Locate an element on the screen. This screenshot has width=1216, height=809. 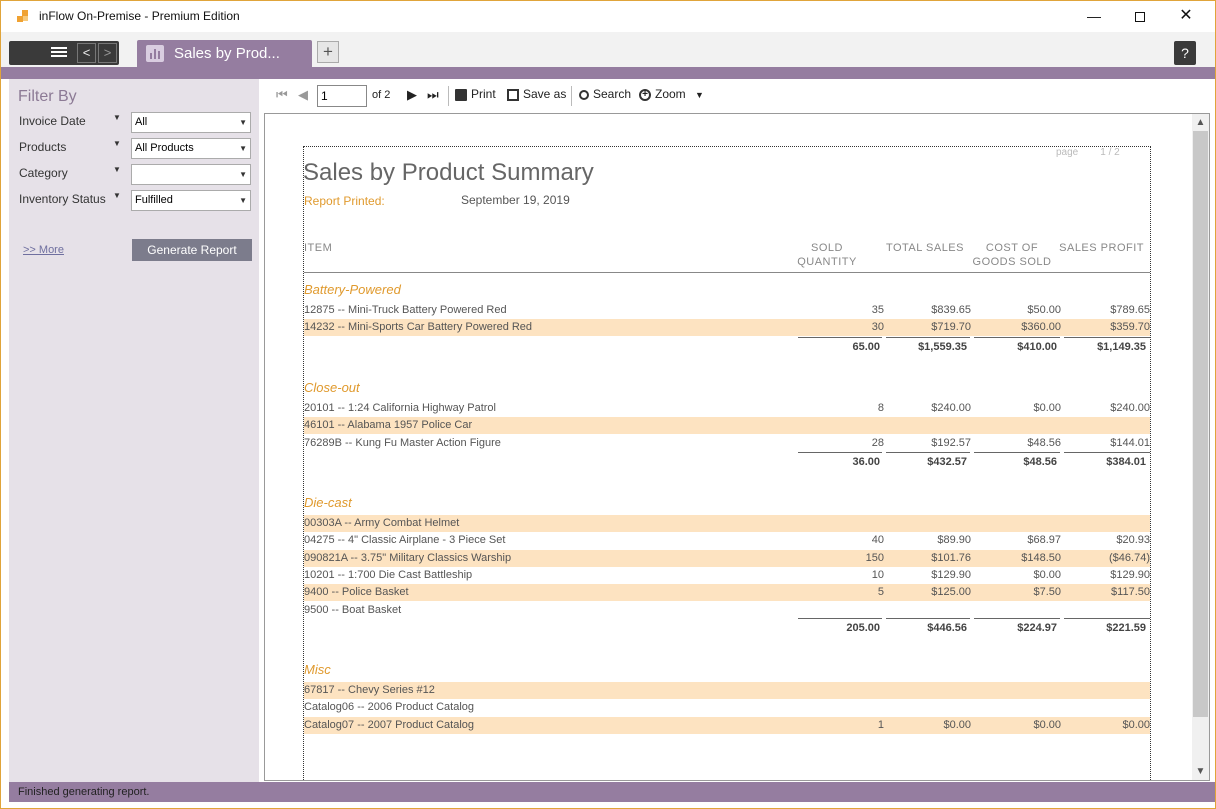
invoice-date-select: All ▼ is located at coordinates (191, 122).